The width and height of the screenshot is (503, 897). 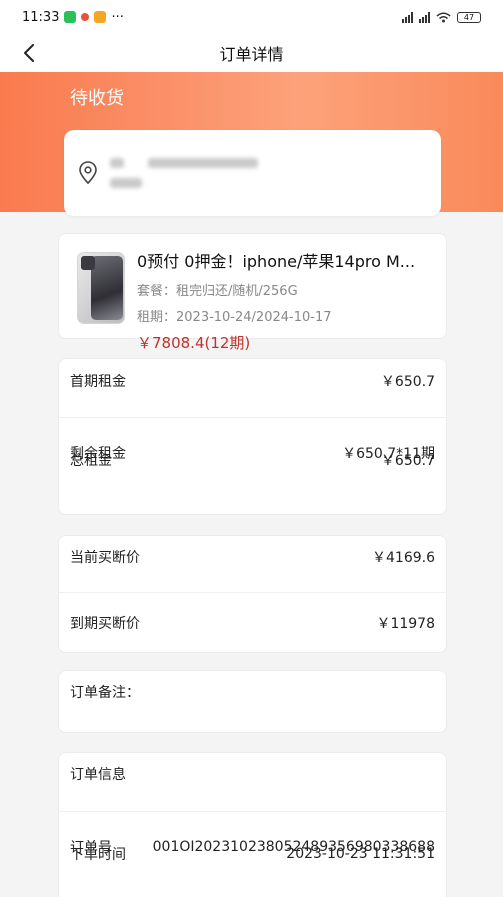 What do you see at coordinates (100, 17) in the screenshot?
I see `app-notification-icon` at bounding box center [100, 17].